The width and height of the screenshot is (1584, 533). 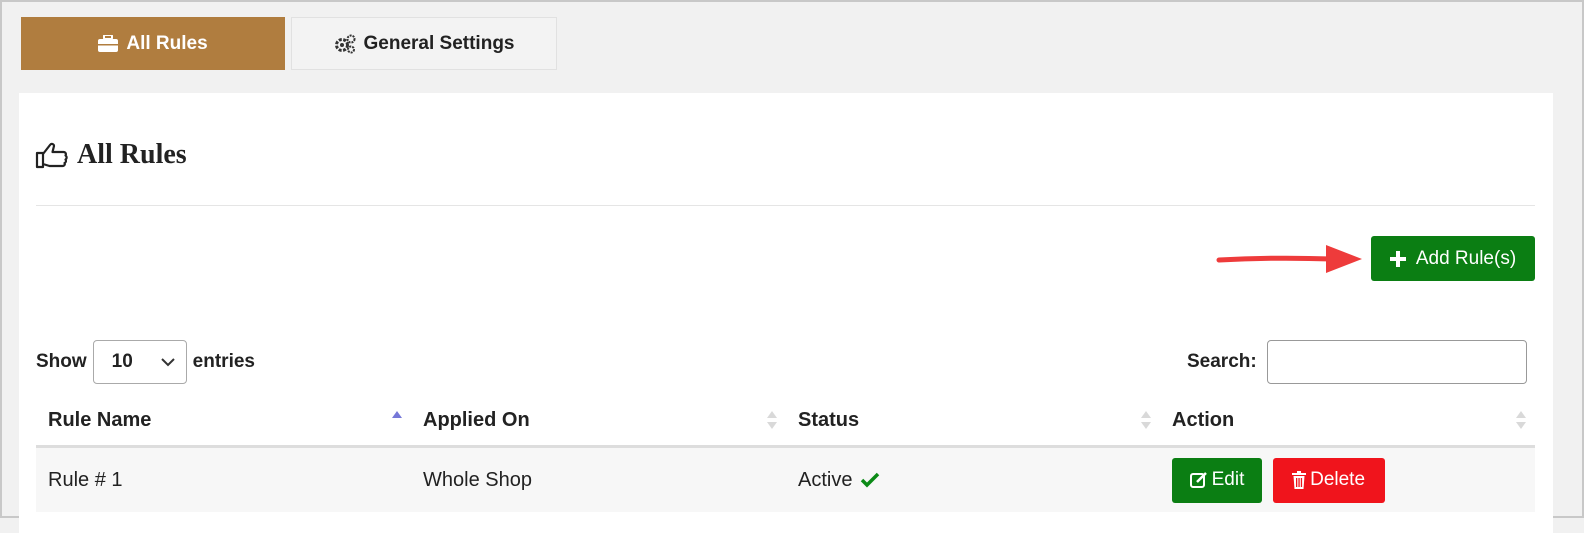 What do you see at coordinates (61, 361) in the screenshot?
I see `show-label: Show` at bounding box center [61, 361].